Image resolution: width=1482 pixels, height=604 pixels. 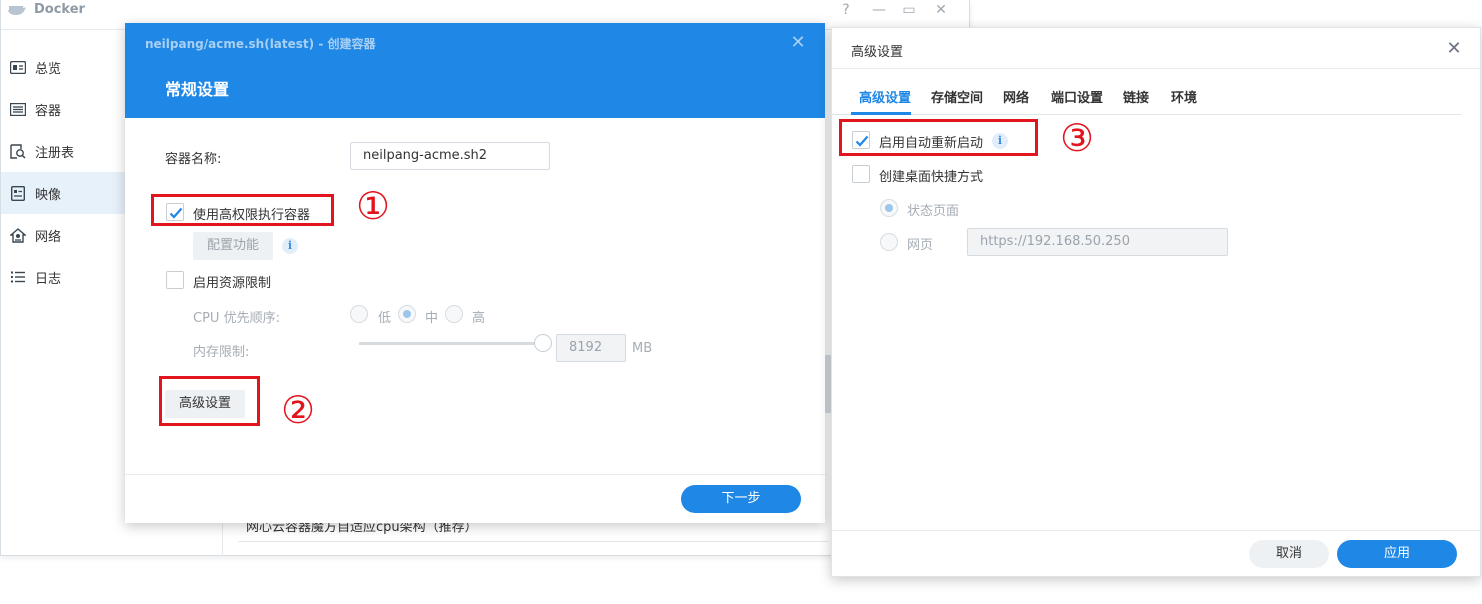 What do you see at coordinates (18, 277) in the screenshot?
I see `log-icon` at bounding box center [18, 277].